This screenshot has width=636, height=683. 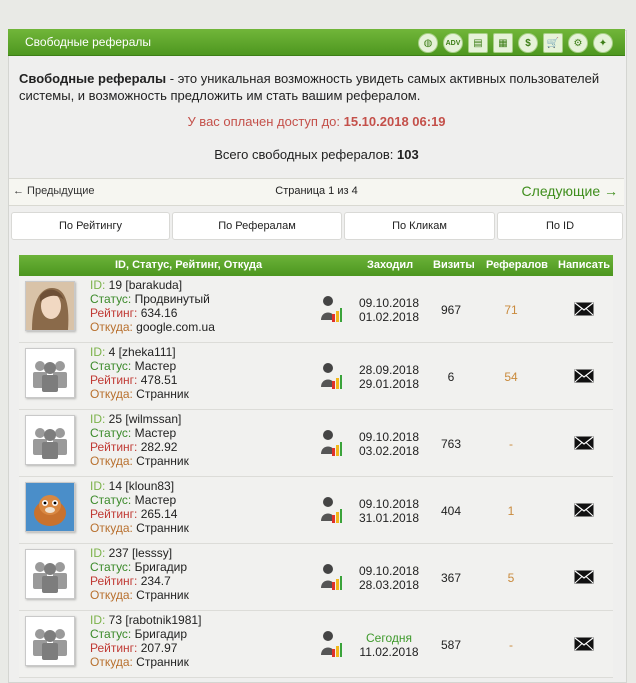 What do you see at coordinates (145, 285) in the screenshot?
I see `user-id: 19 [barakuda]` at bounding box center [145, 285].